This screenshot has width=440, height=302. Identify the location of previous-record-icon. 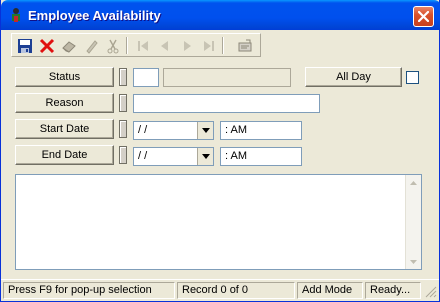
(164, 46).